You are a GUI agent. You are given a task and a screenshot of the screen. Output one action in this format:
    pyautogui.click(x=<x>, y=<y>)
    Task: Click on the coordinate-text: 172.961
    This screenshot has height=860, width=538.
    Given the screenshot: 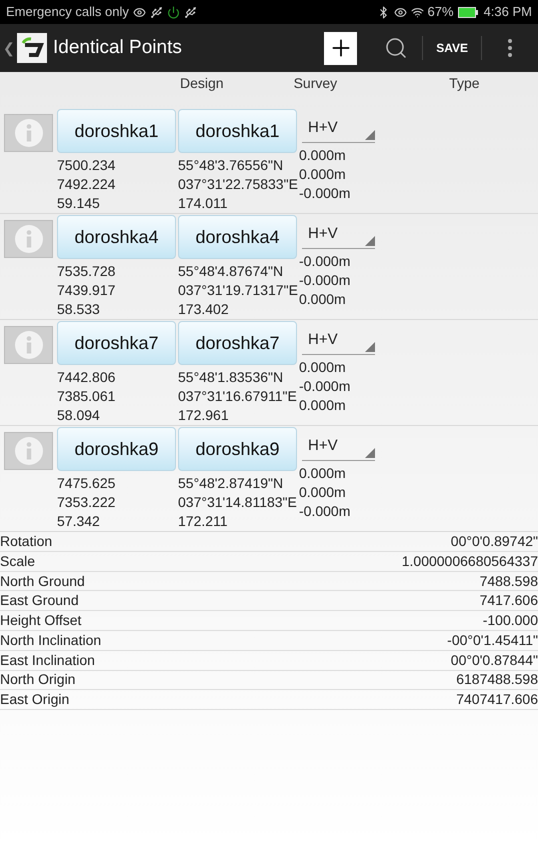 What is the action you would take?
    pyautogui.click(x=204, y=415)
    